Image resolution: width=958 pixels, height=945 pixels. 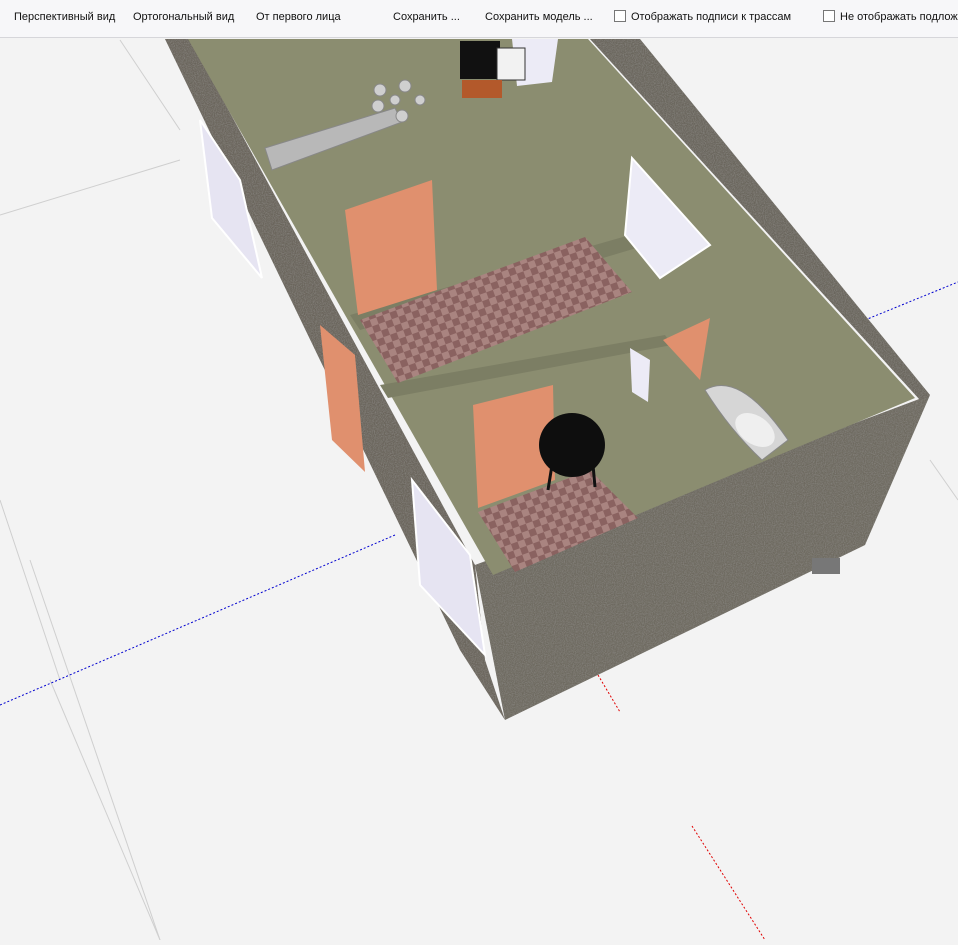 I want to click on orthogonal-view-button: Ортогональный вид, so click(x=183, y=17).